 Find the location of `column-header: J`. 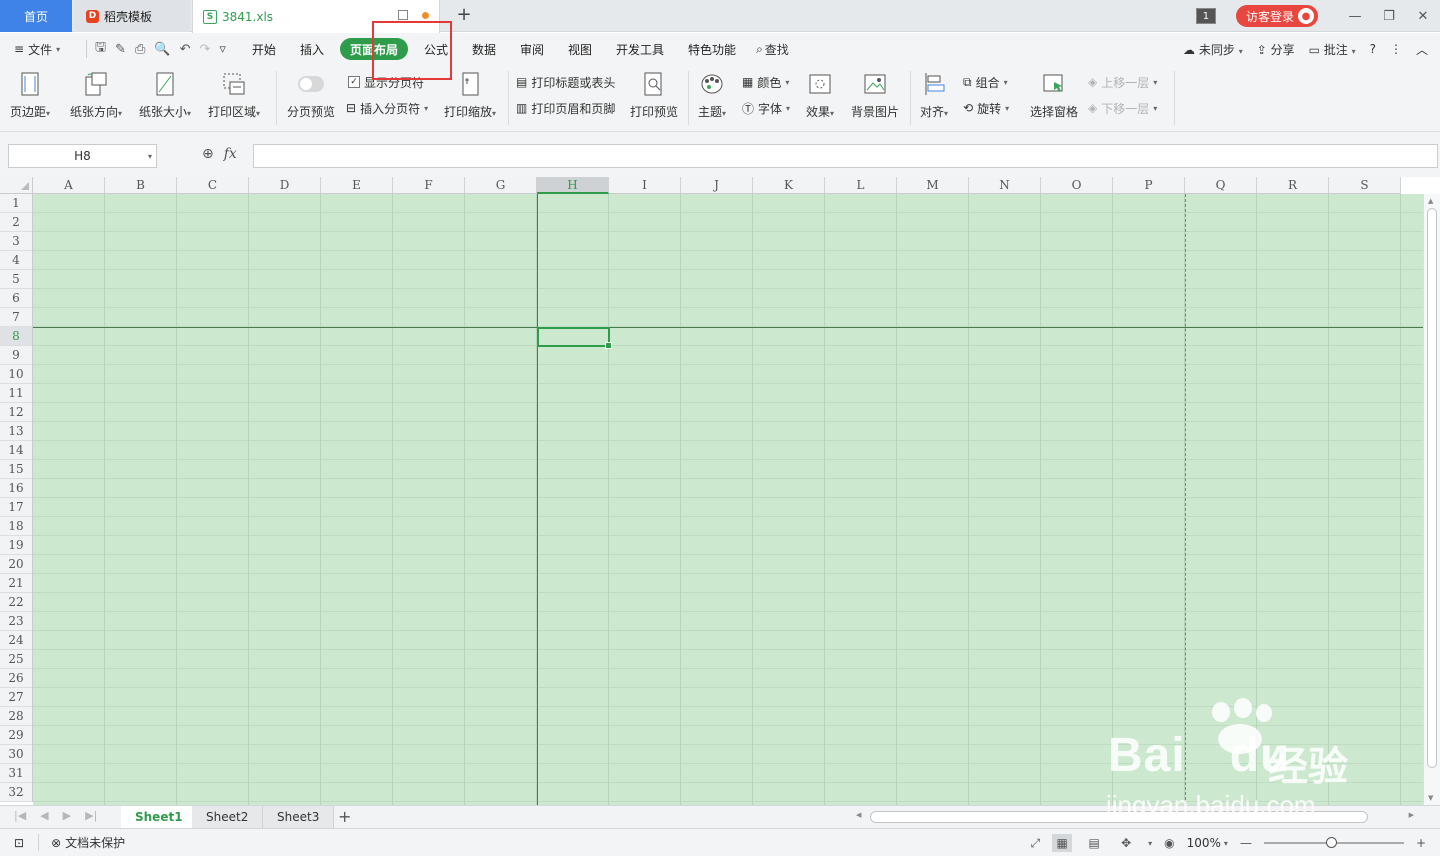

column-header: J is located at coordinates (717, 185).